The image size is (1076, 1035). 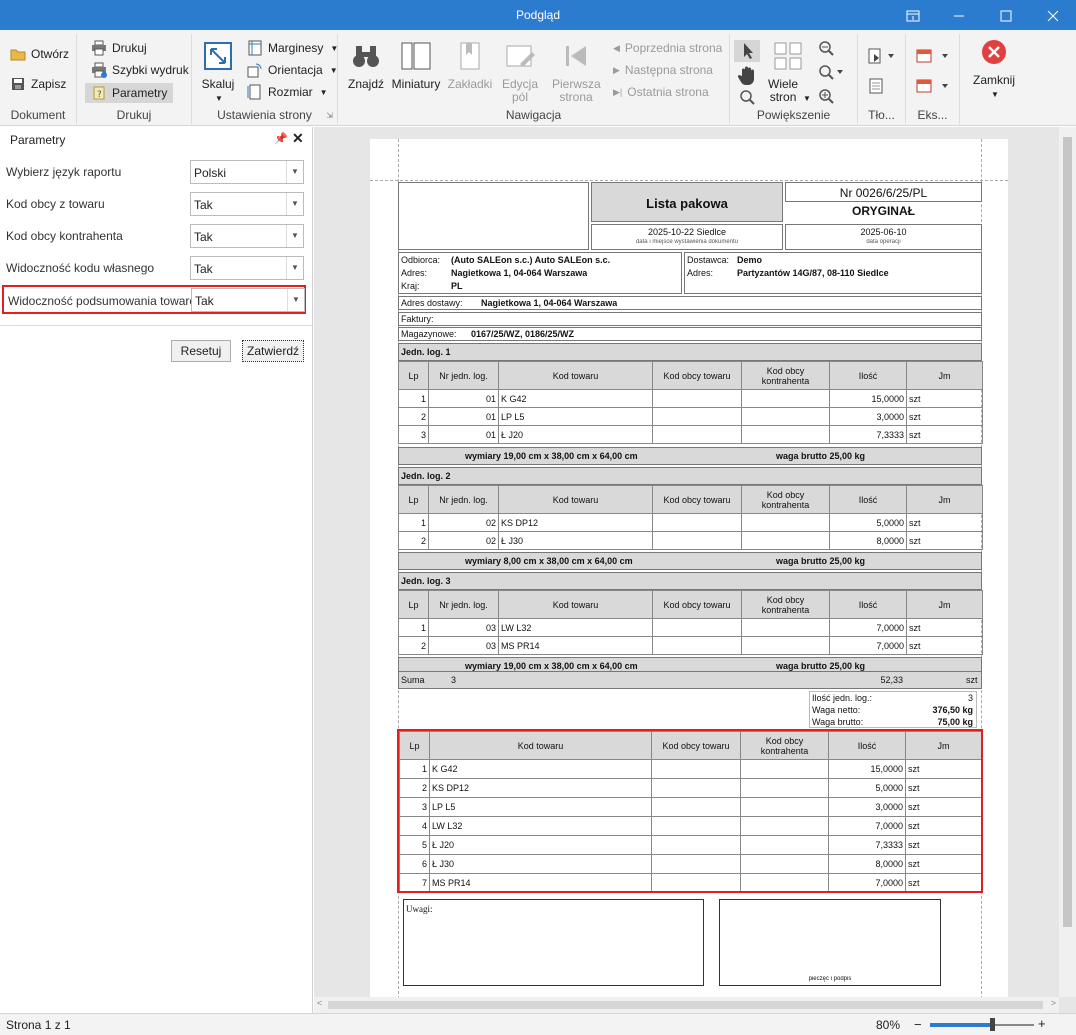 What do you see at coordinates (944, 522) in the screenshot?
I see `cell-jm: szt` at bounding box center [944, 522].